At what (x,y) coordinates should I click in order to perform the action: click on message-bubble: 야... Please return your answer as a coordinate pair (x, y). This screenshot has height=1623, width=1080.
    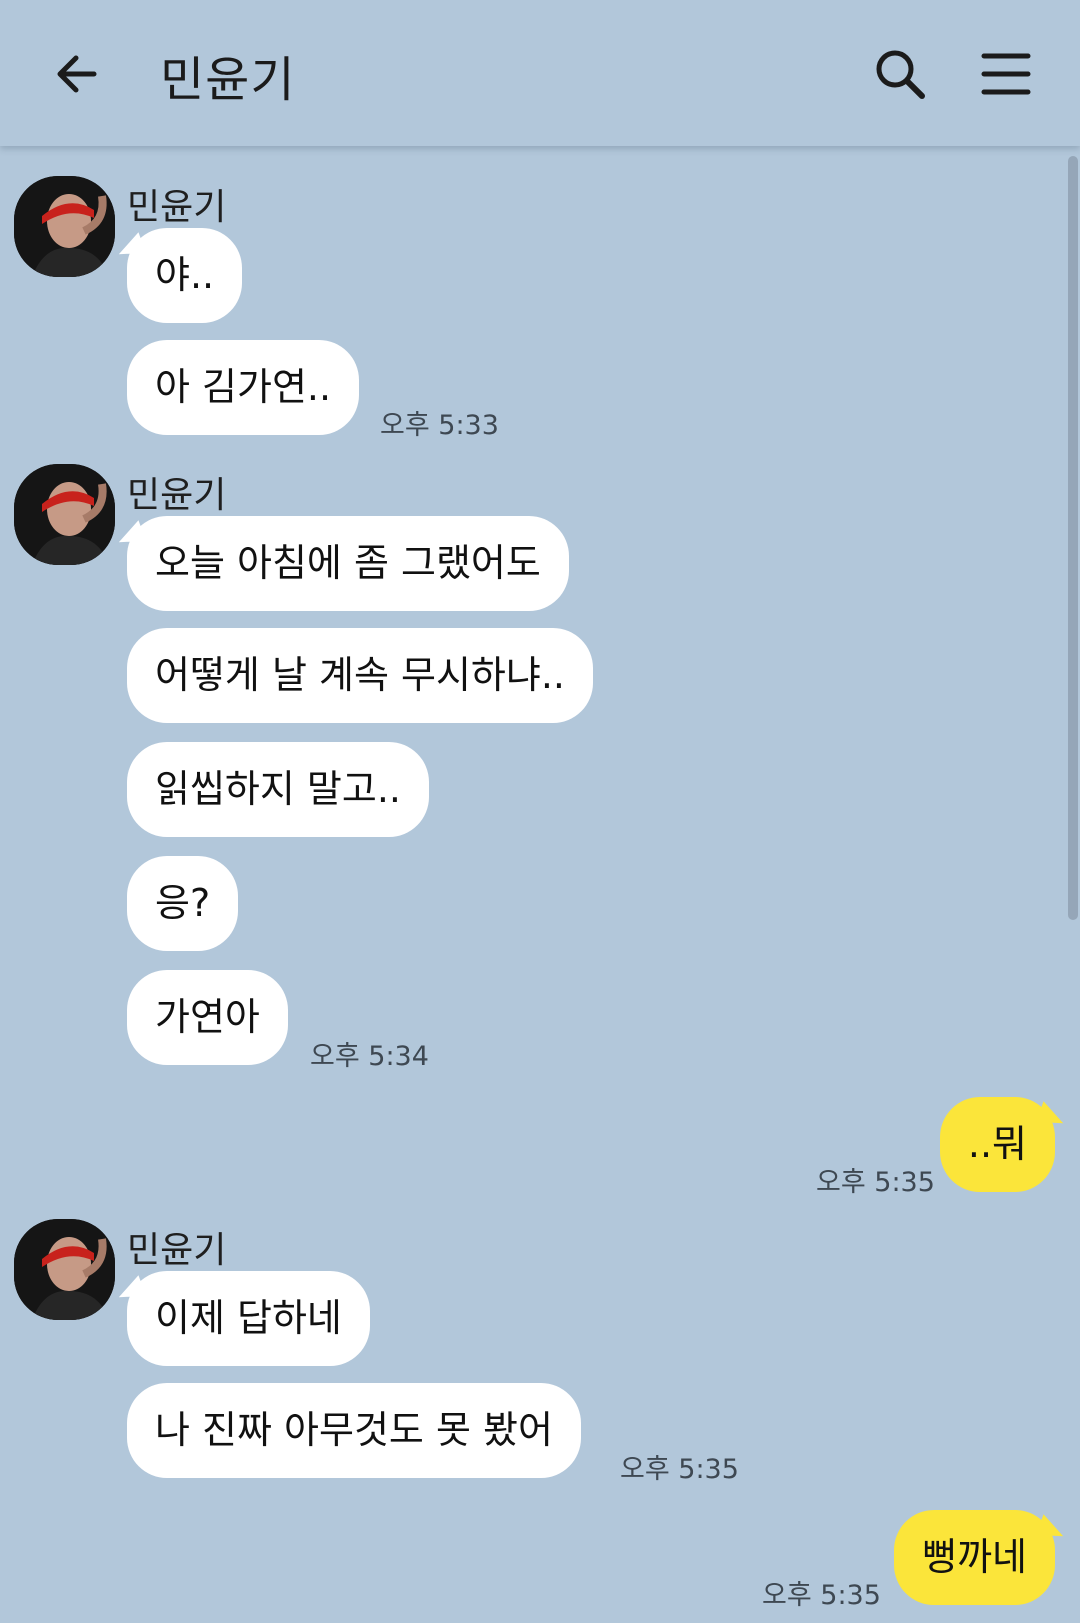
    Looking at the image, I should click on (185, 275).